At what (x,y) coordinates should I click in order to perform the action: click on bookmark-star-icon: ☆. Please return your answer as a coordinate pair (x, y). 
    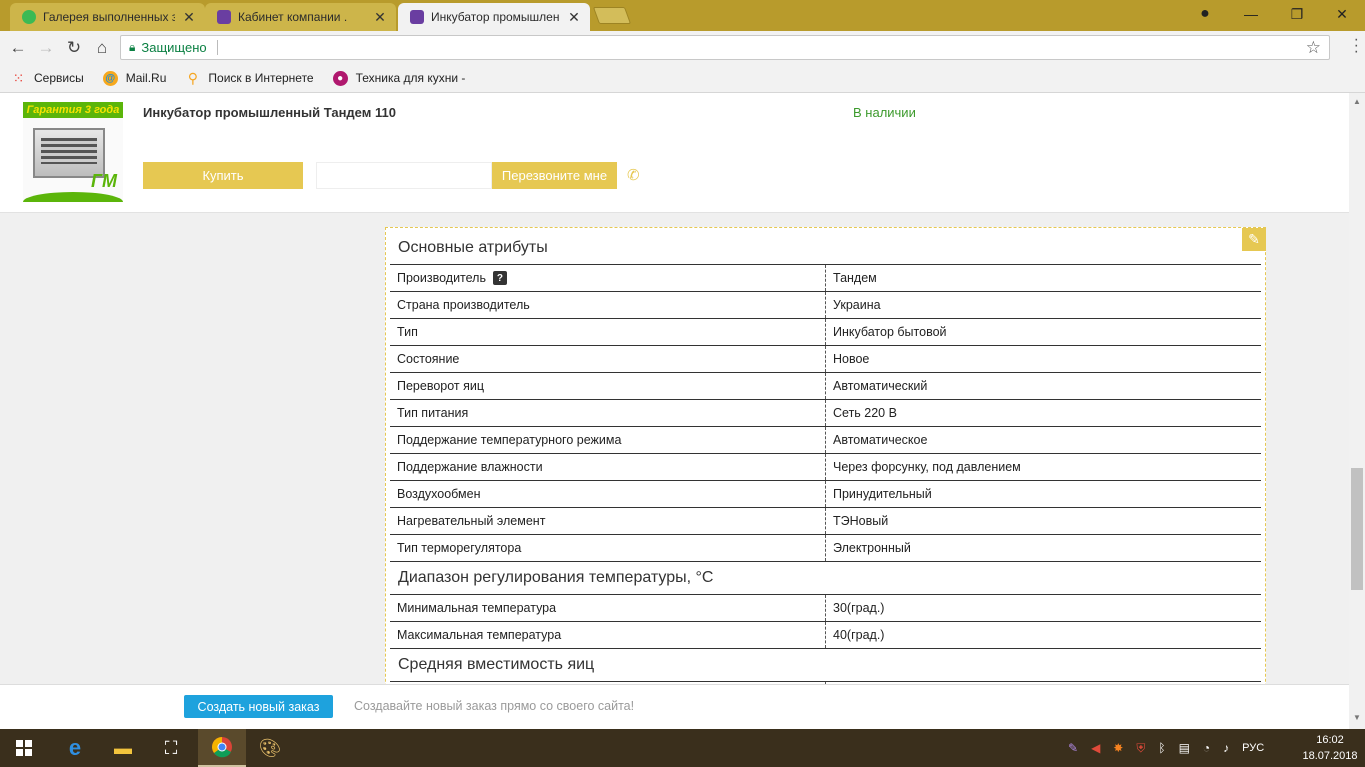
    Looking at the image, I should click on (1313, 48).